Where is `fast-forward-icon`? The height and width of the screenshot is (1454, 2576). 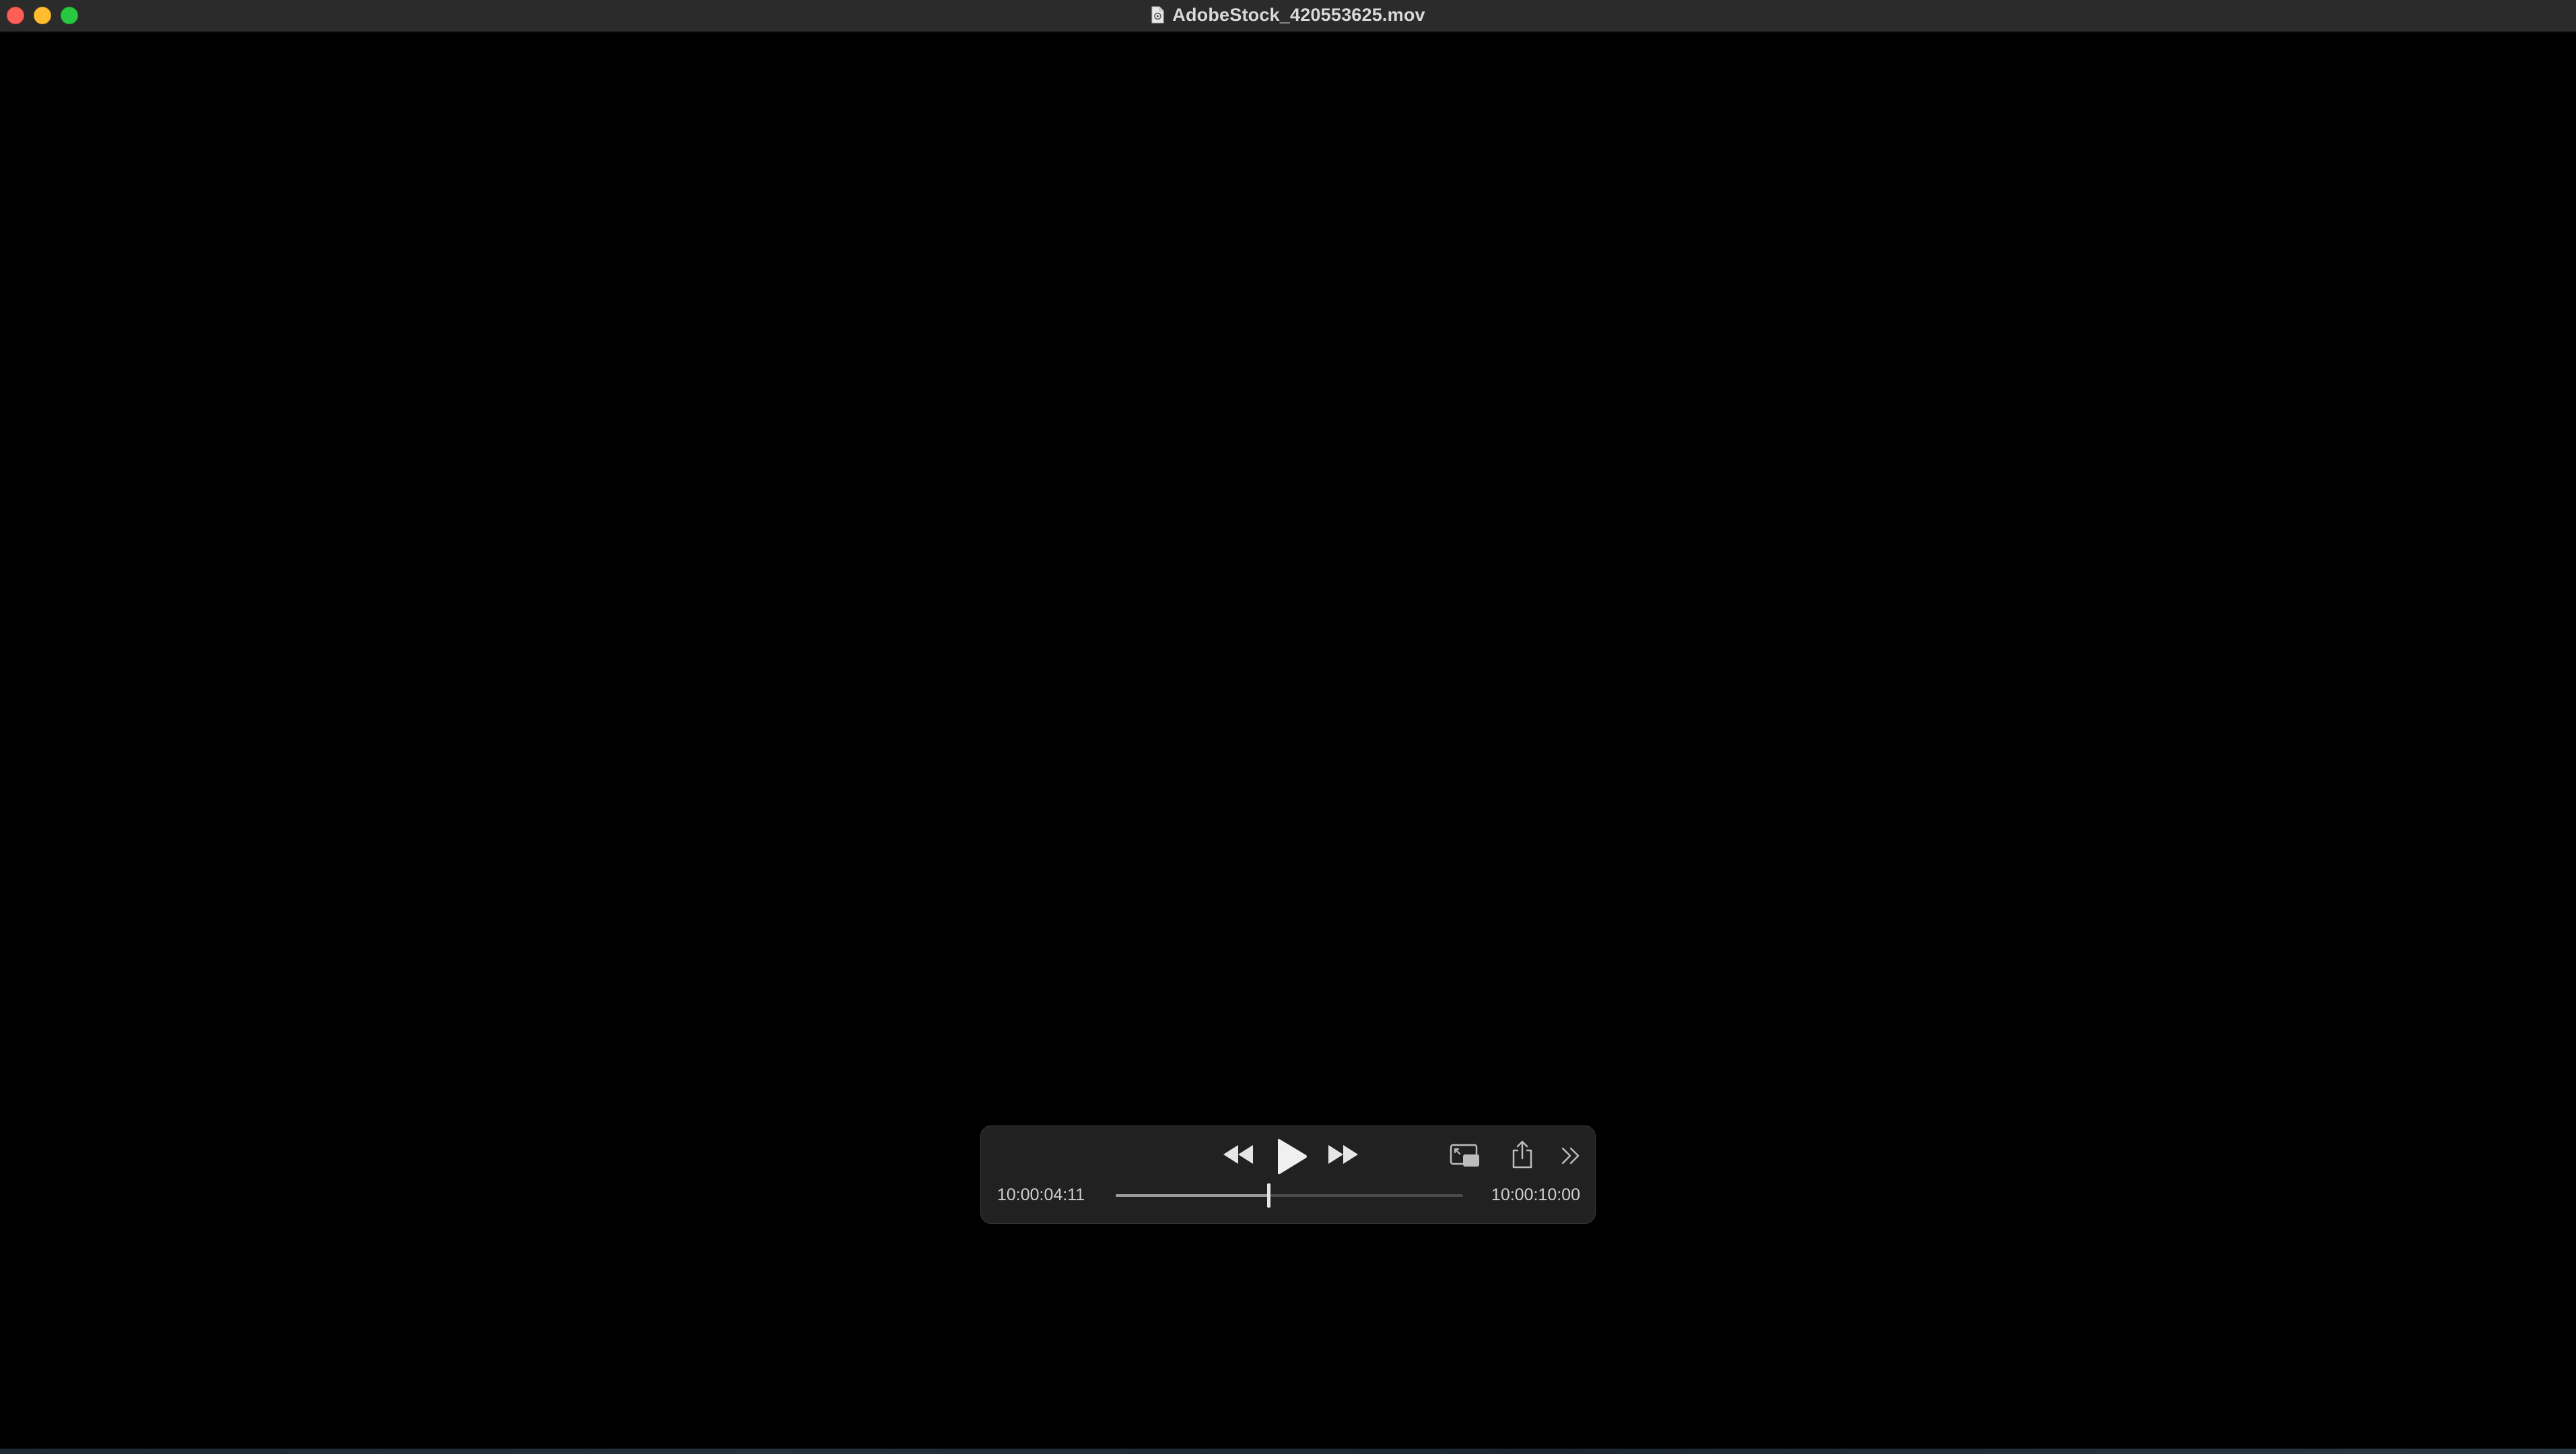
fast-forward-icon is located at coordinates (1343, 1154).